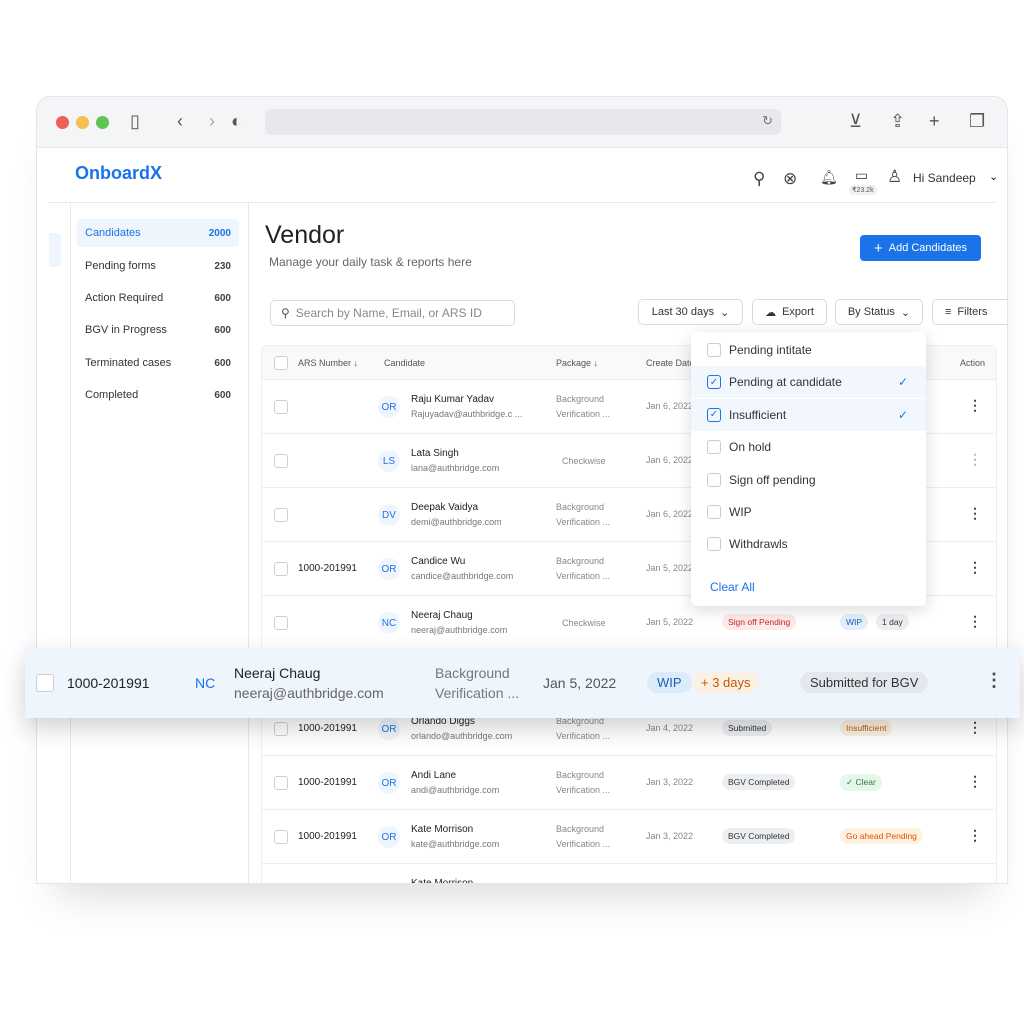 The image size is (1024, 1024). Describe the element at coordinates (808, 544) in the screenshot. I see `status-option: Withdrawls` at that location.